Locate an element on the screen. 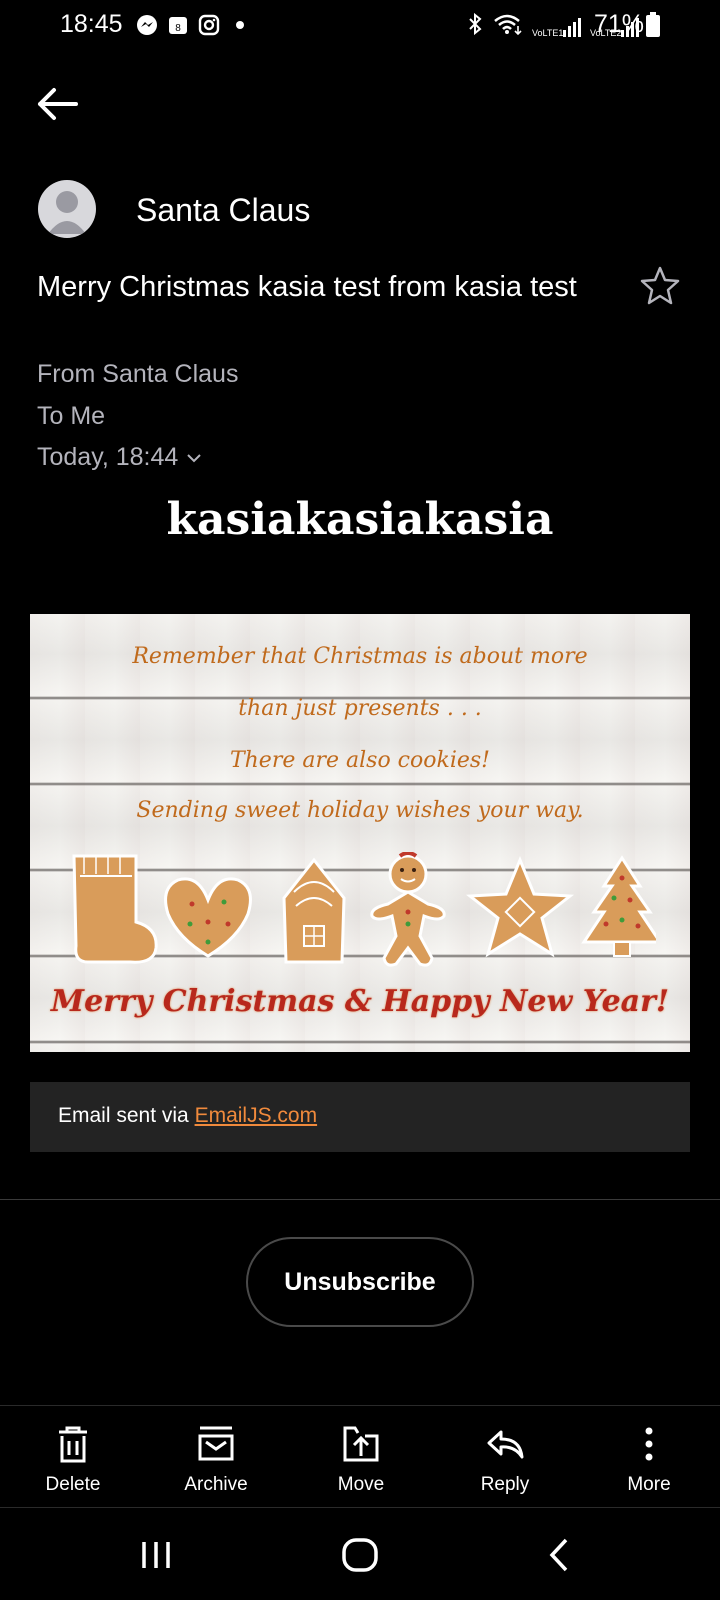 The image size is (720, 1600). date-text: Today, 18:44 is located at coordinates (108, 457).